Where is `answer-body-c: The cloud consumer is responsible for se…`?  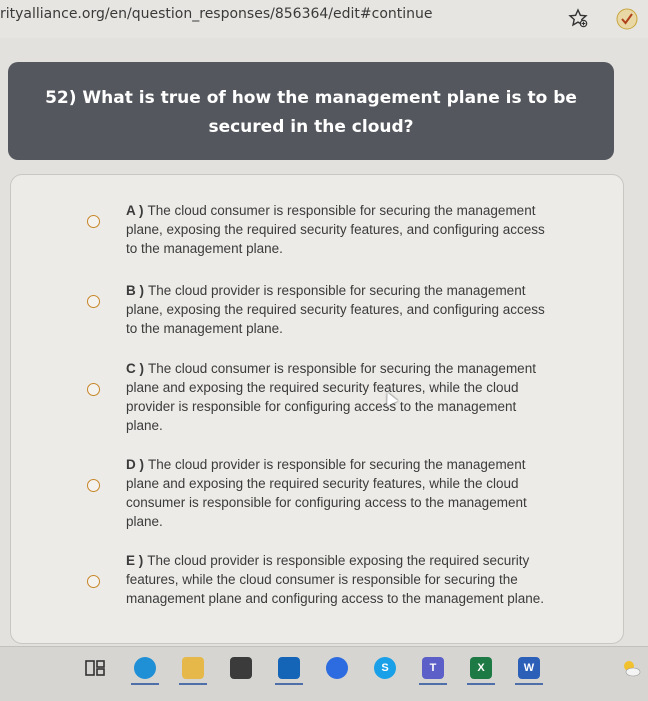 answer-body-c: The cloud consumer is responsible for se… is located at coordinates (331, 397).